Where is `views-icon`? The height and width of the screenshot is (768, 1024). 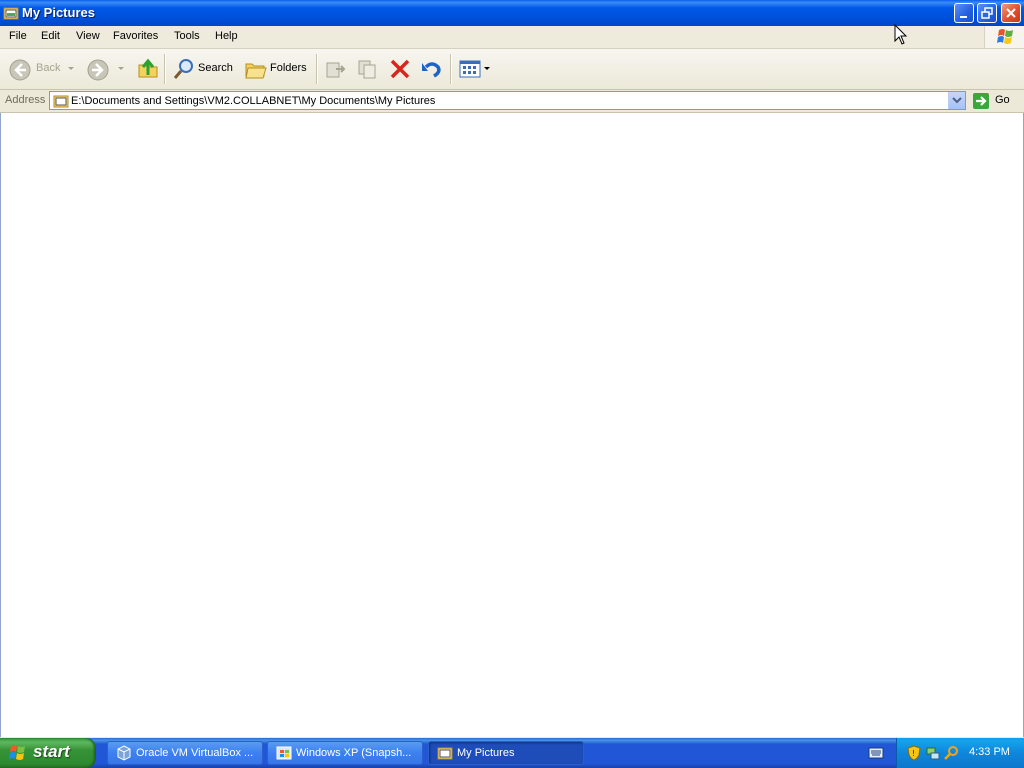 views-icon is located at coordinates (470, 69).